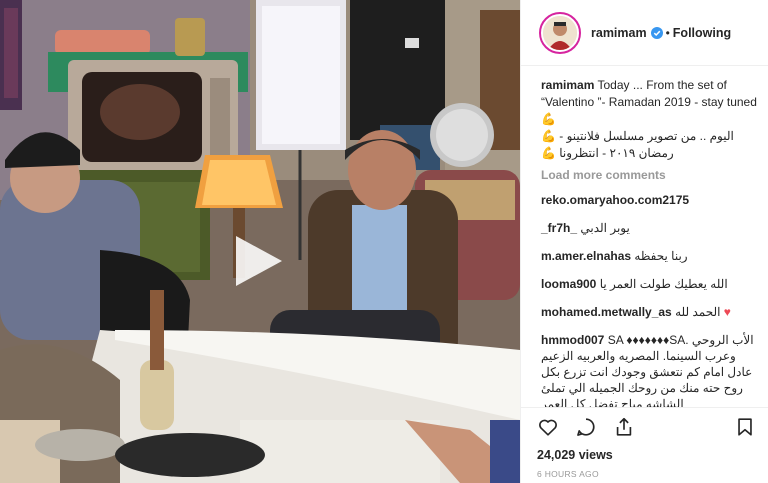  I want to click on heart-icon, so click(548, 427).